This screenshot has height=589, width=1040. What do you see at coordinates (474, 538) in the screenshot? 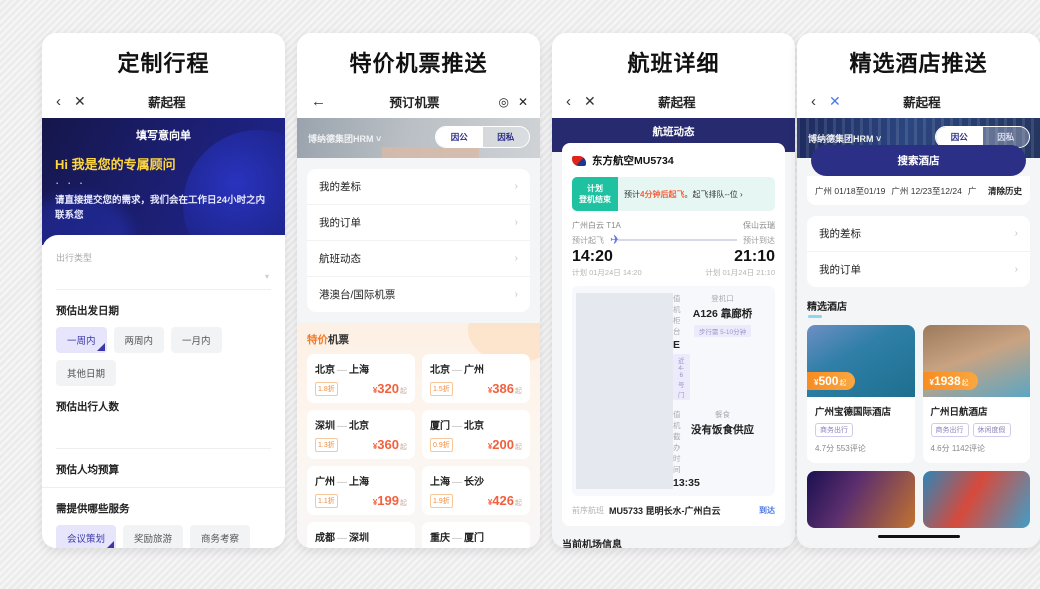
I see `deal-to-7: 厦门` at bounding box center [474, 538].